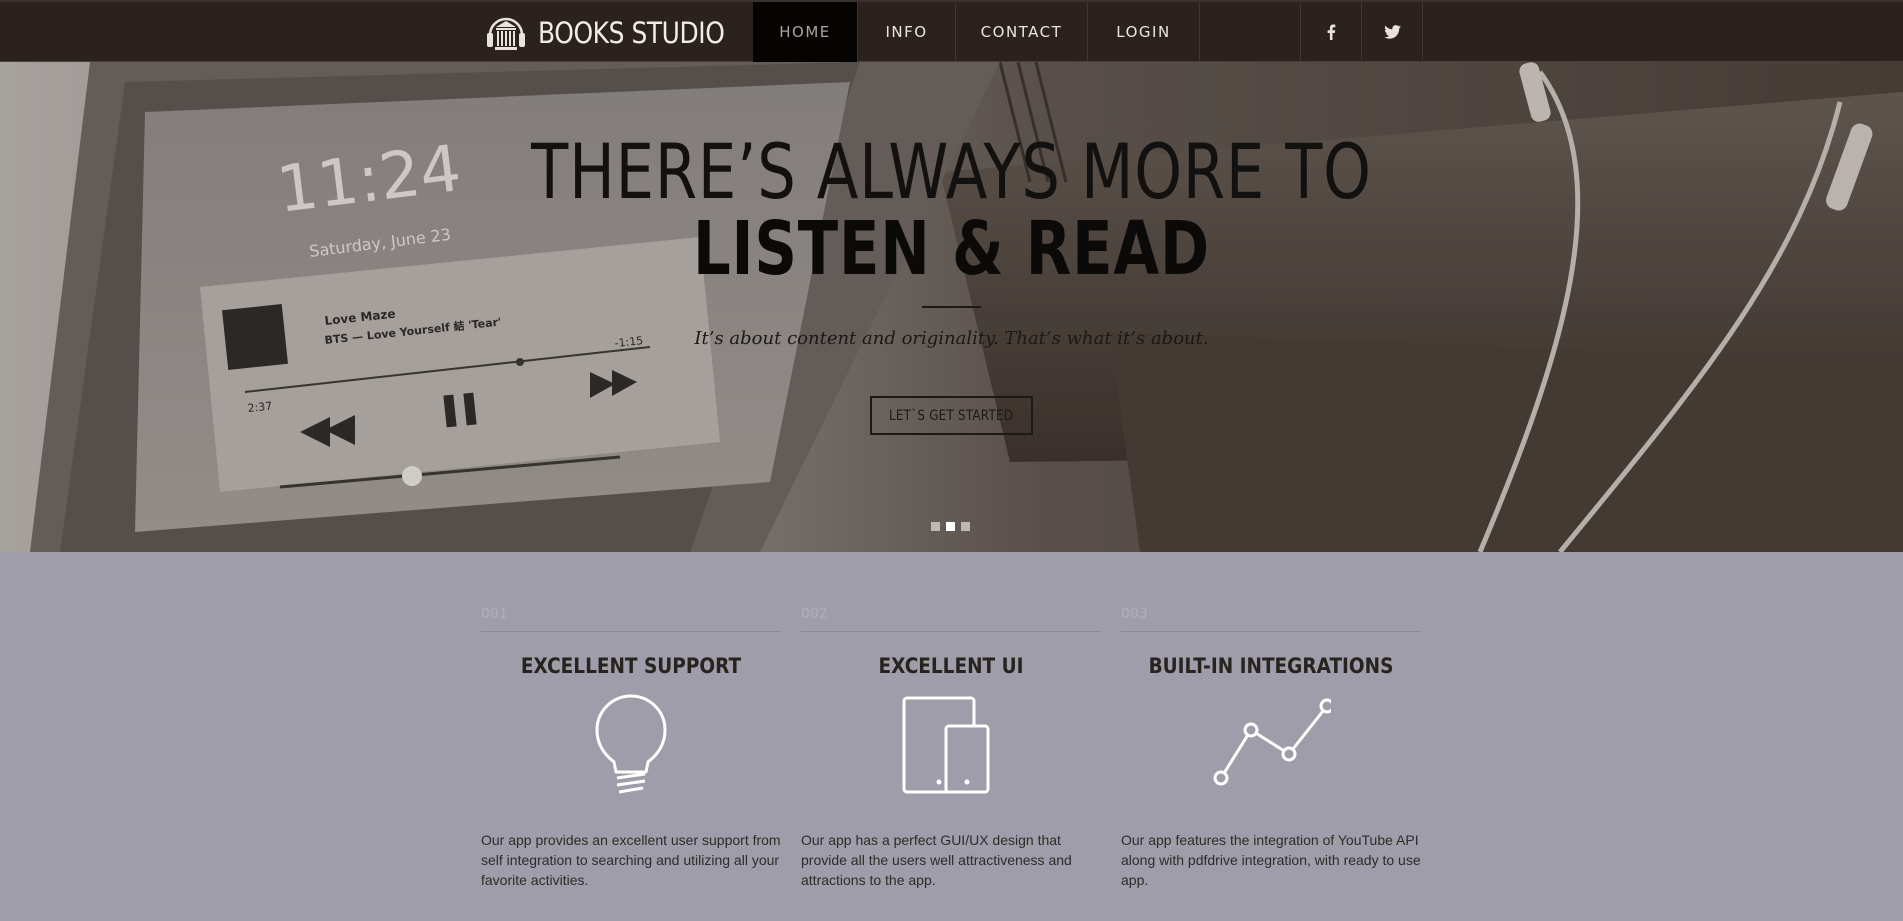 The image size is (1903, 921). I want to click on top-navbar: BOOKS STUDIO HOME INFO CONTACT LOGIN, so click(951, 31).